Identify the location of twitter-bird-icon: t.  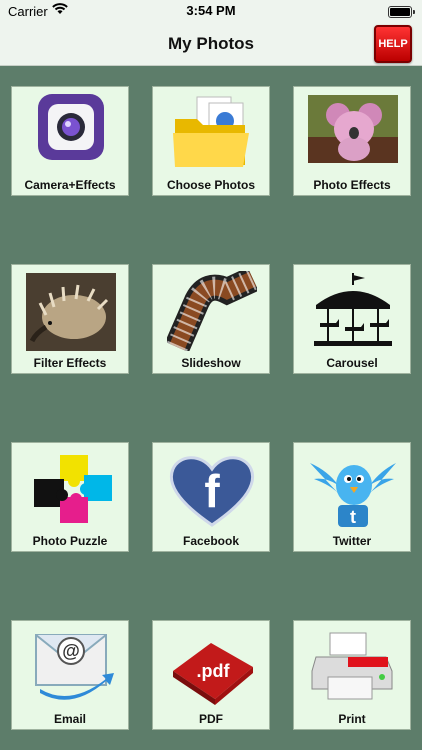
(353, 489).